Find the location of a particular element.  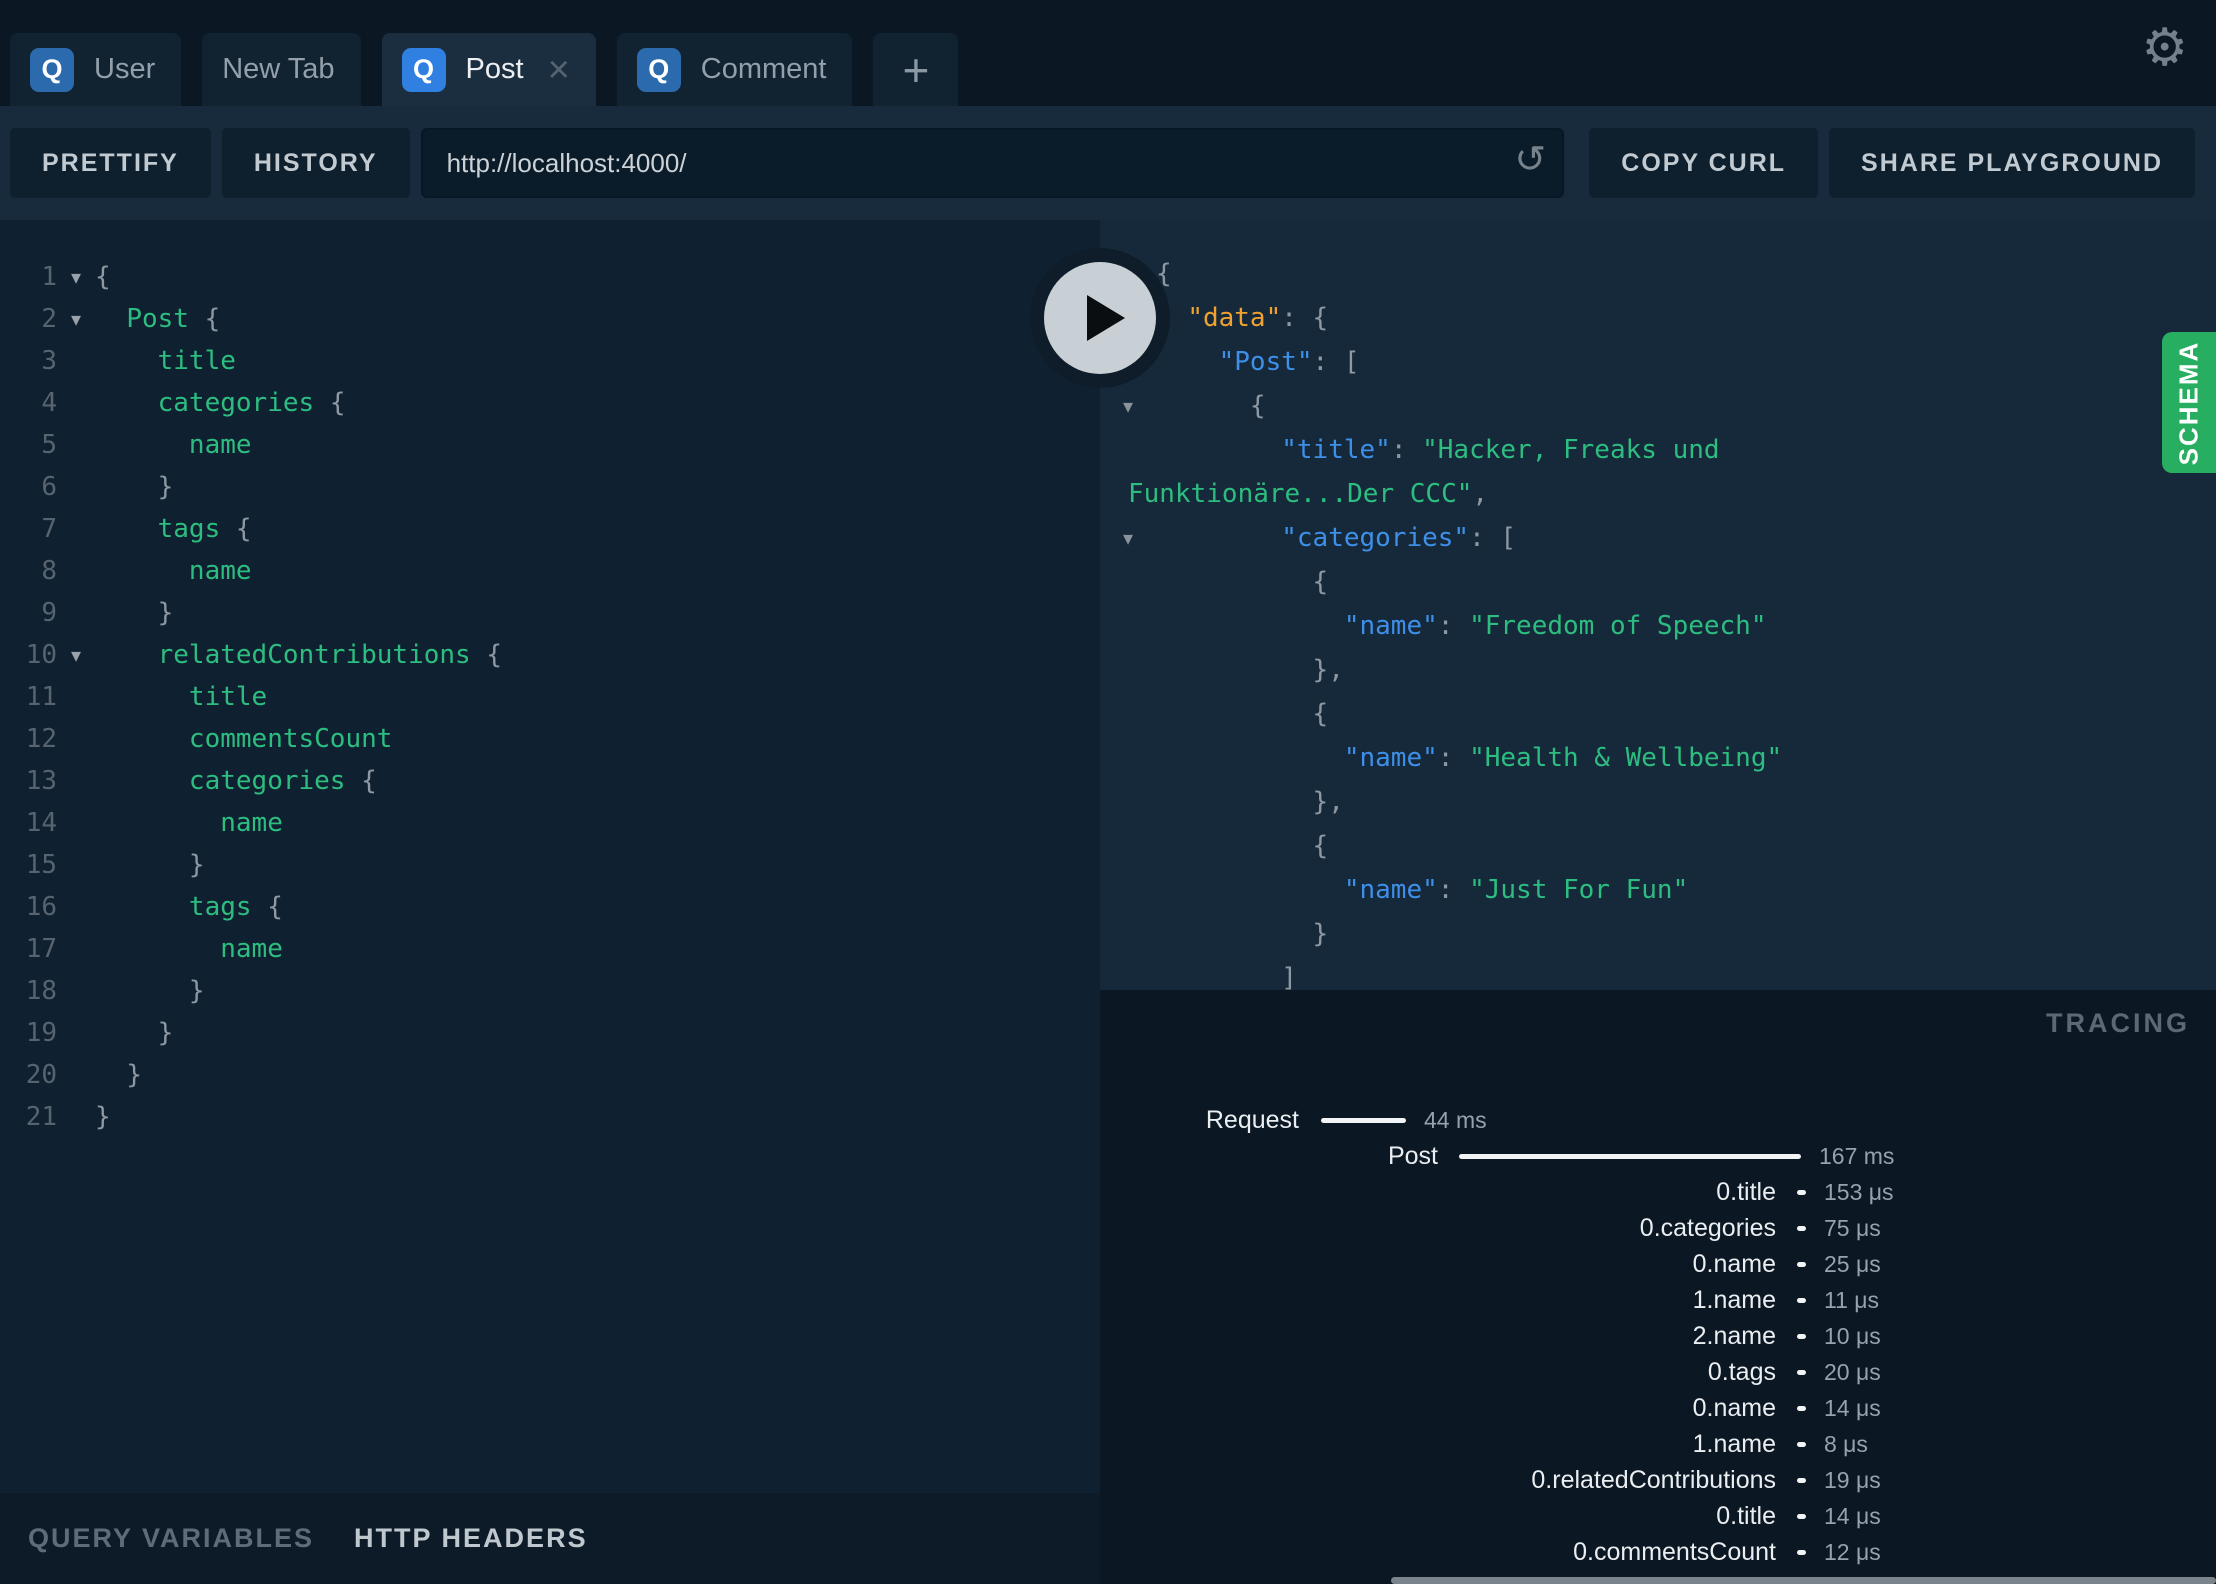

query-badge-icon: Q is located at coordinates (658, 69).